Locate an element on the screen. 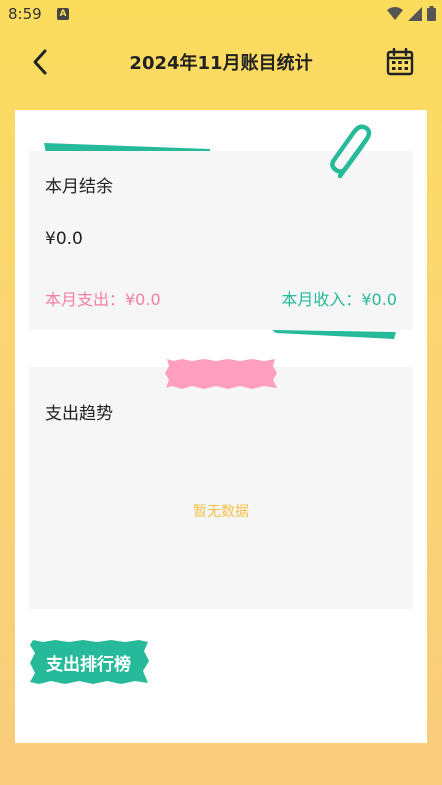  monthly-expense: 本月支出：¥0.0 is located at coordinates (103, 299).